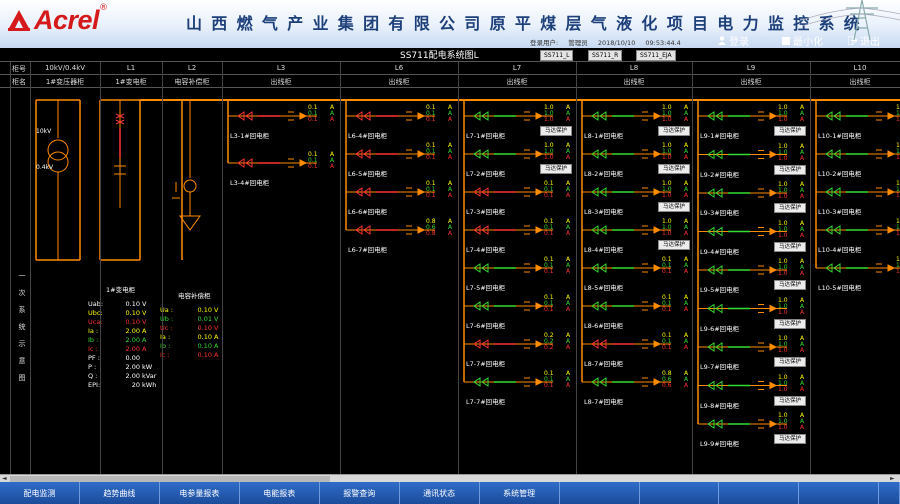 This screenshot has width=900, height=504. I want to click on circuit-name: L3-4#回电柜, so click(250, 183).